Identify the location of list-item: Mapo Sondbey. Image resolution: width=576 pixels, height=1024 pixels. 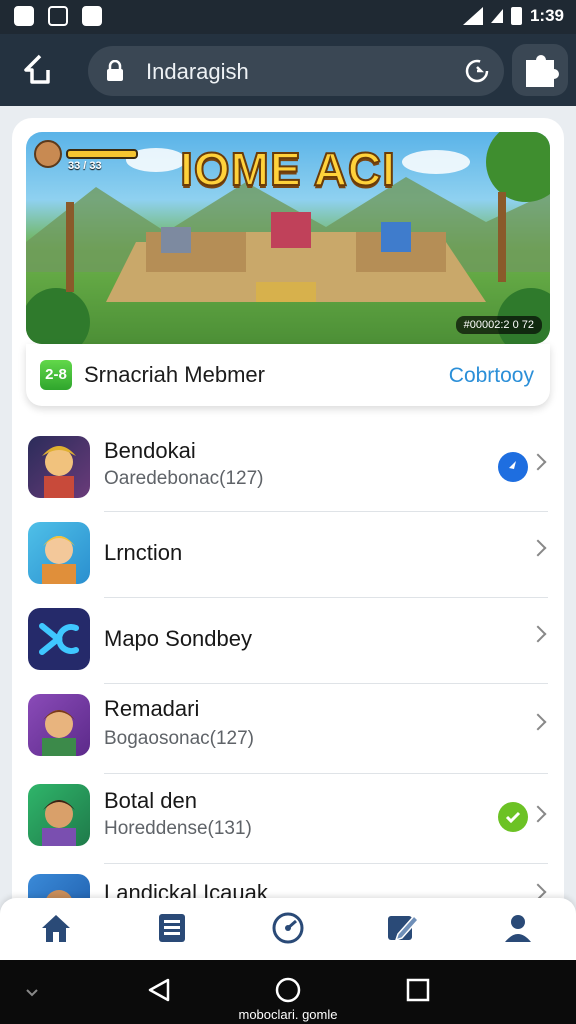
(288, 641).